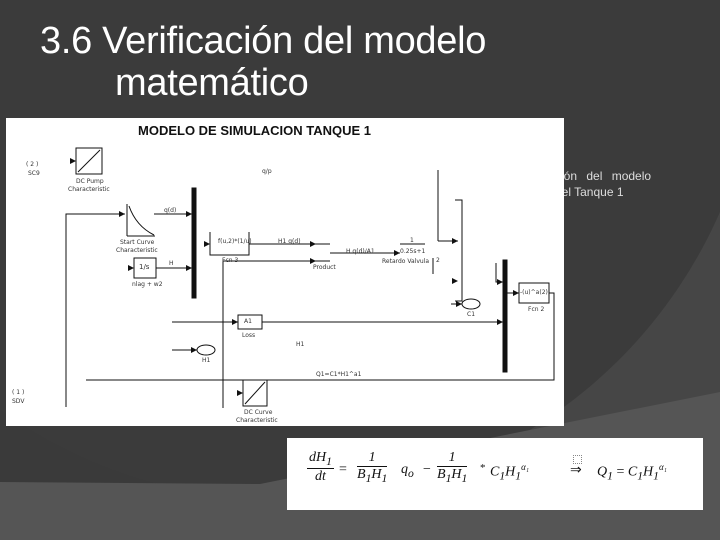 The height and width of the screenshot is (540, 720). I want to click on rhs-equation: Q1 = C1H1α₁, so click(632, 472).